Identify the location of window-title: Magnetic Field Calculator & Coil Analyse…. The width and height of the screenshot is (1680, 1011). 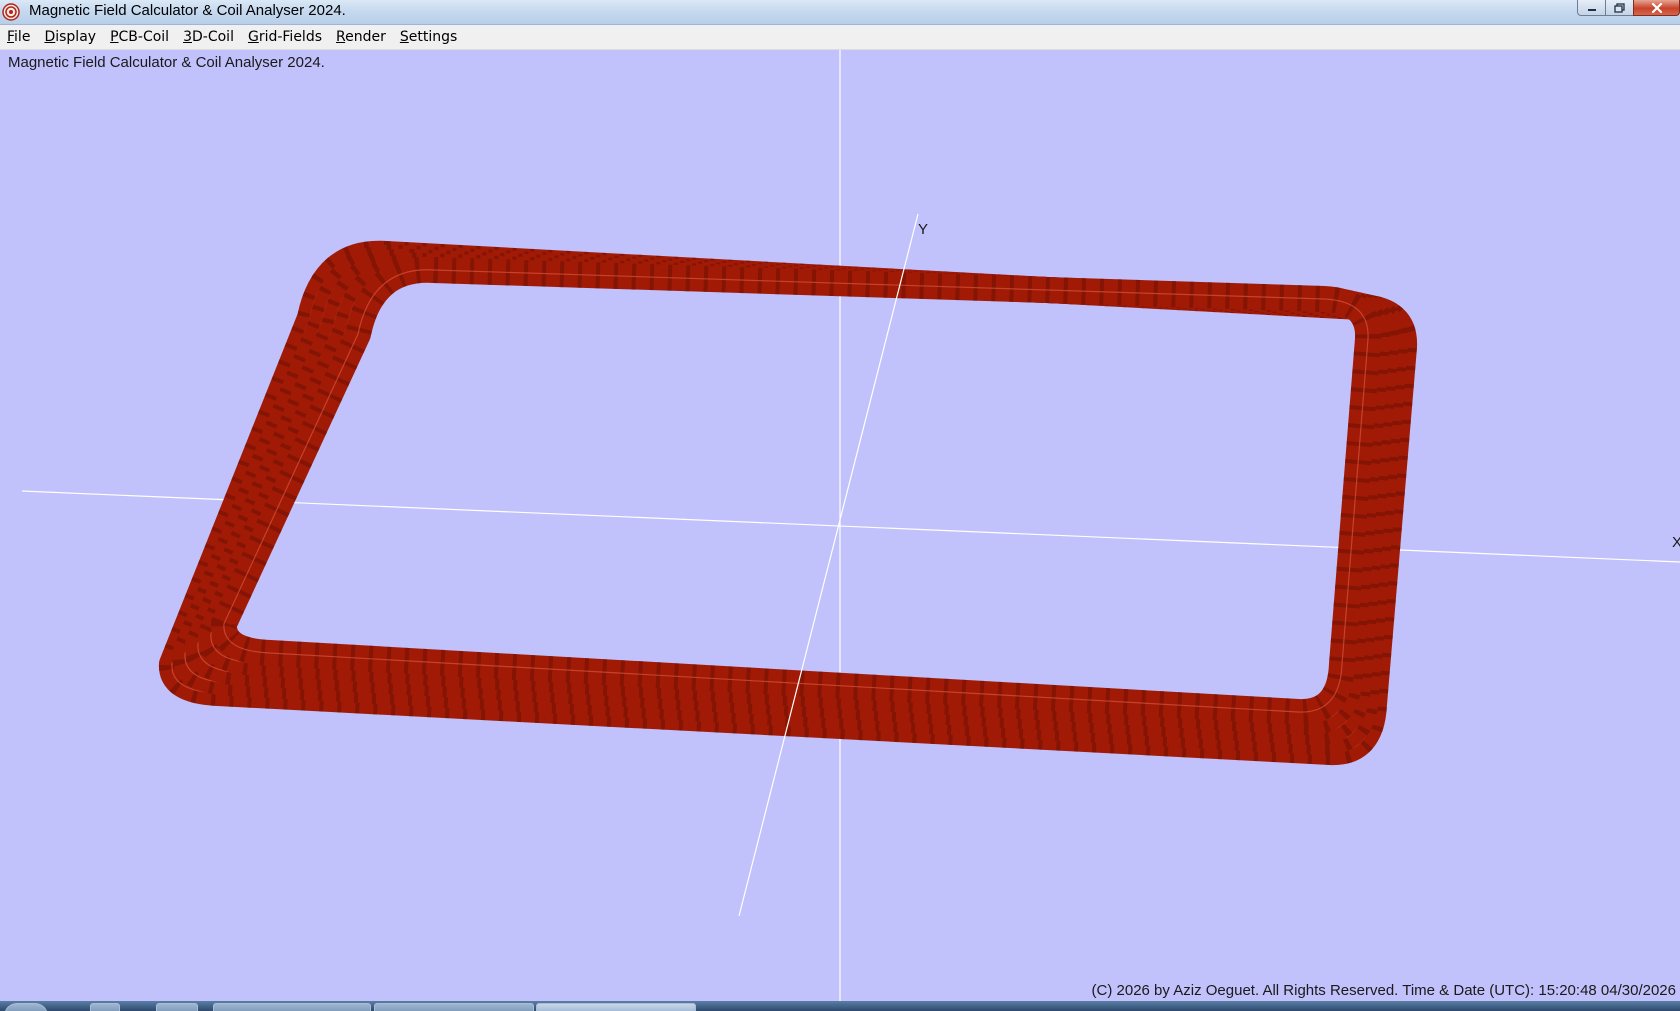
(187, 10).